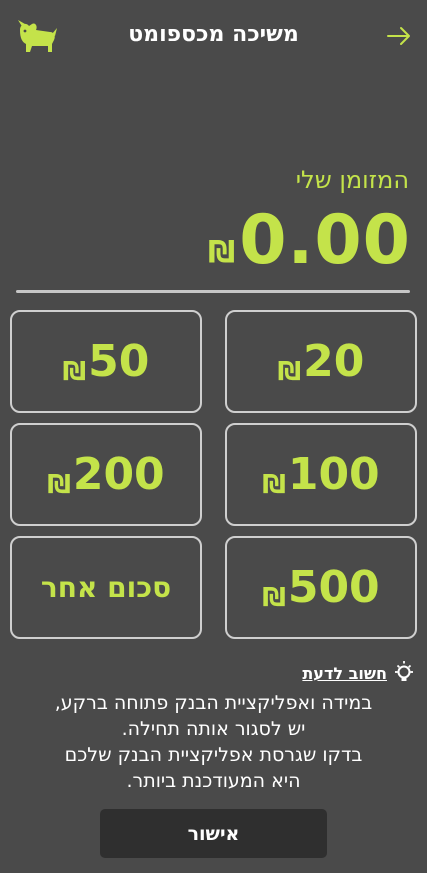  Describe the element at coordinates (213, 729) in the screenshot. I see `notice-line: יש לסגור אותה תחילה.` at that location.